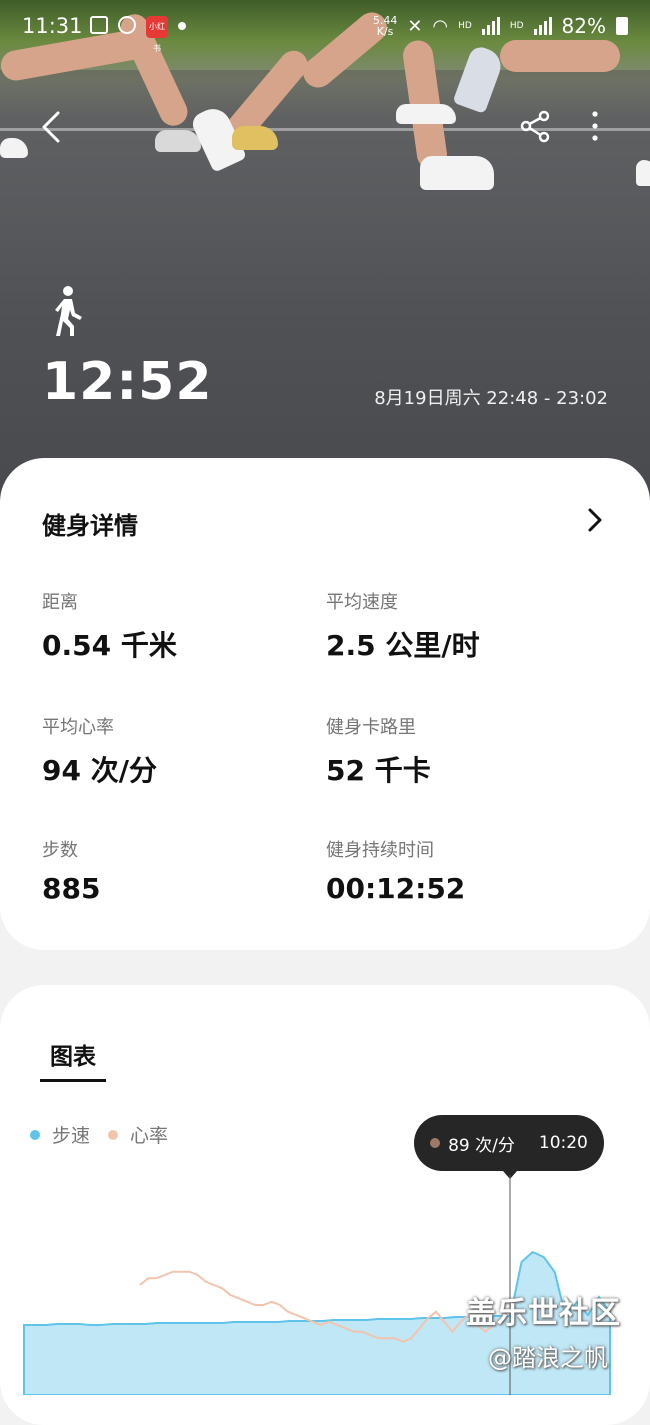  I want to click on back-button, so click(53, 128).